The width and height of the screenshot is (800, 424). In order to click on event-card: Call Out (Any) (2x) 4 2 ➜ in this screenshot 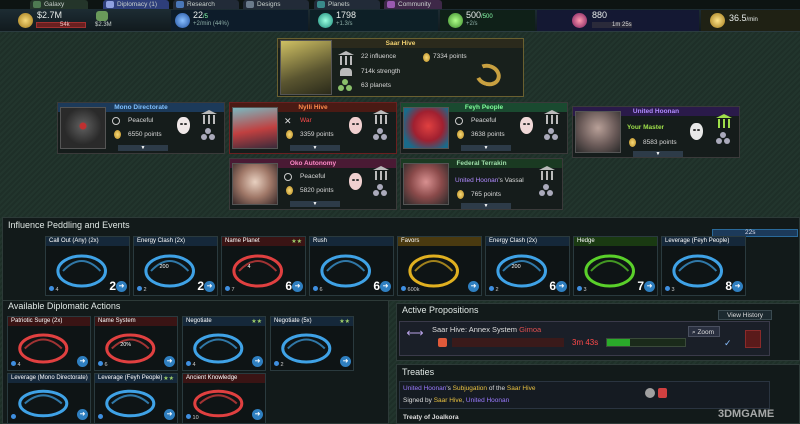, I will do `click(87, 266)`.